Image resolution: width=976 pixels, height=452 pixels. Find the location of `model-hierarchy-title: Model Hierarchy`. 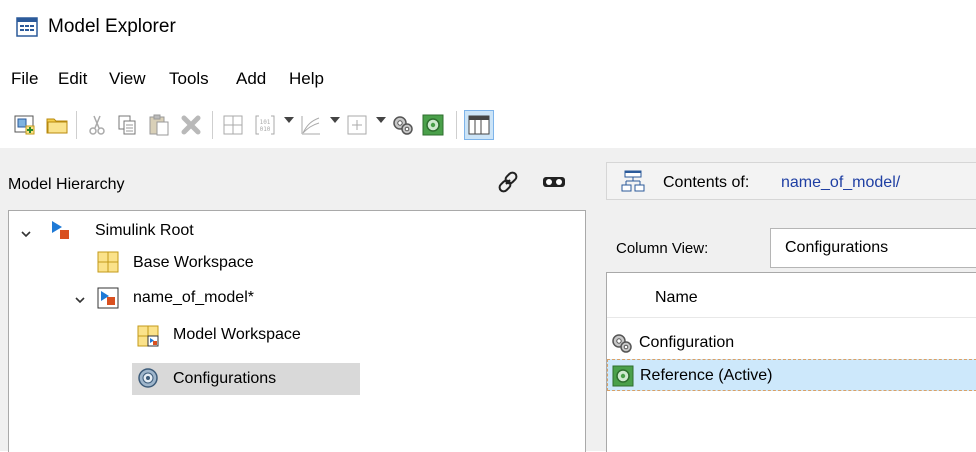

model-hierarchy-title: Model Hierarchy is located at coordinates (66, 184).